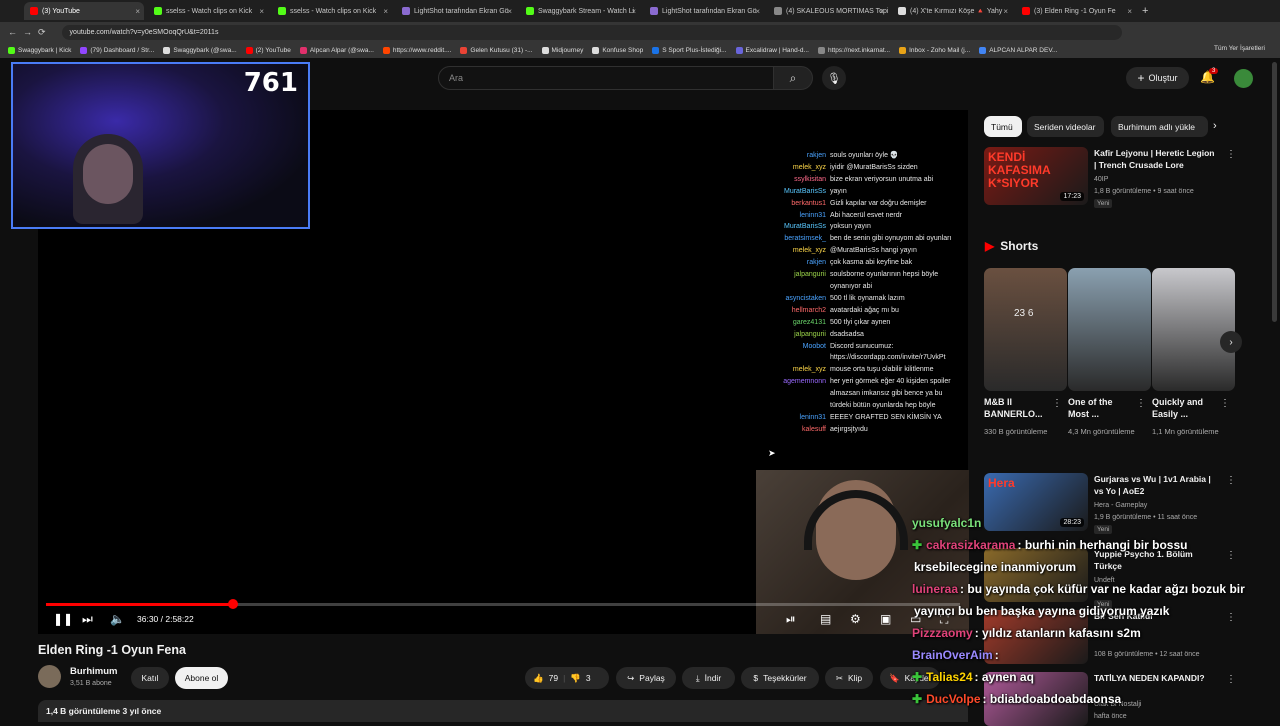  What do you see at coordinates (27, 32) in the screenshot?
I see `forward-icon: →` at bounding box center [27, 32].